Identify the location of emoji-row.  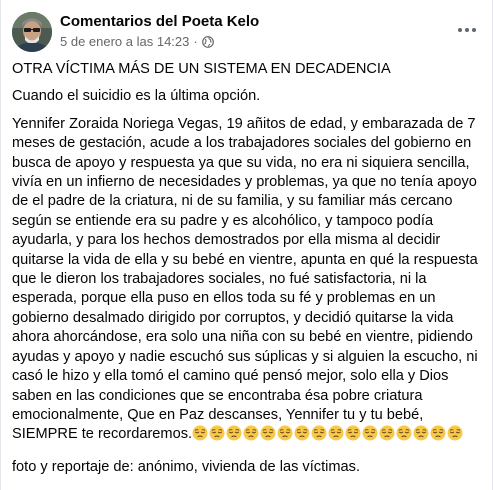
(328, 433).